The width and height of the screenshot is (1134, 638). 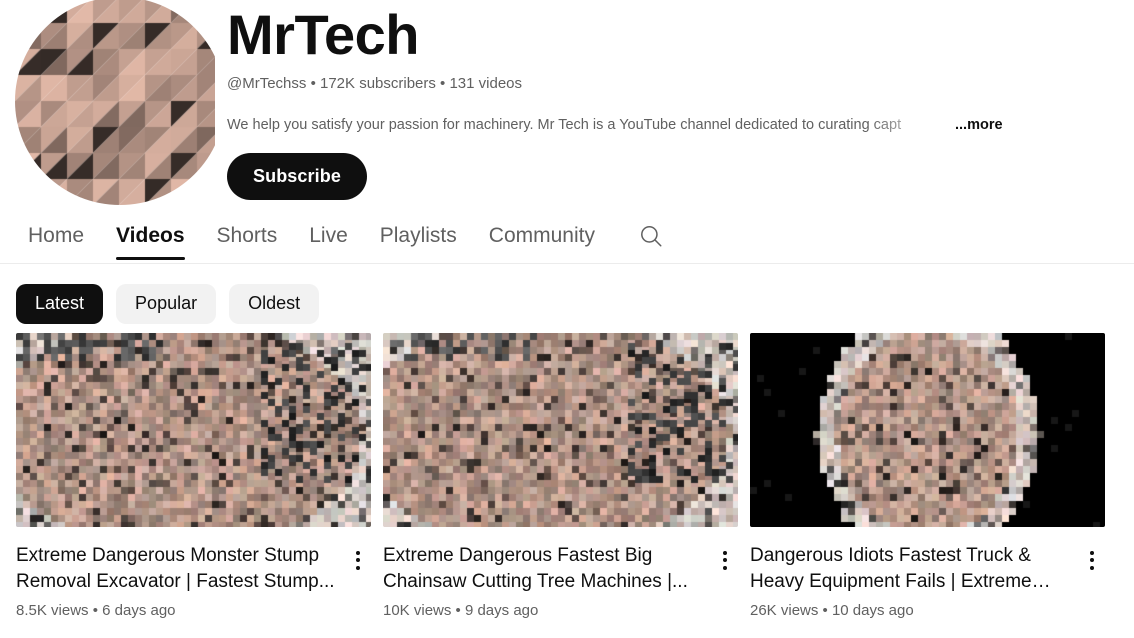 I want to click on more-link: ...more, so click(x=979, y=125).